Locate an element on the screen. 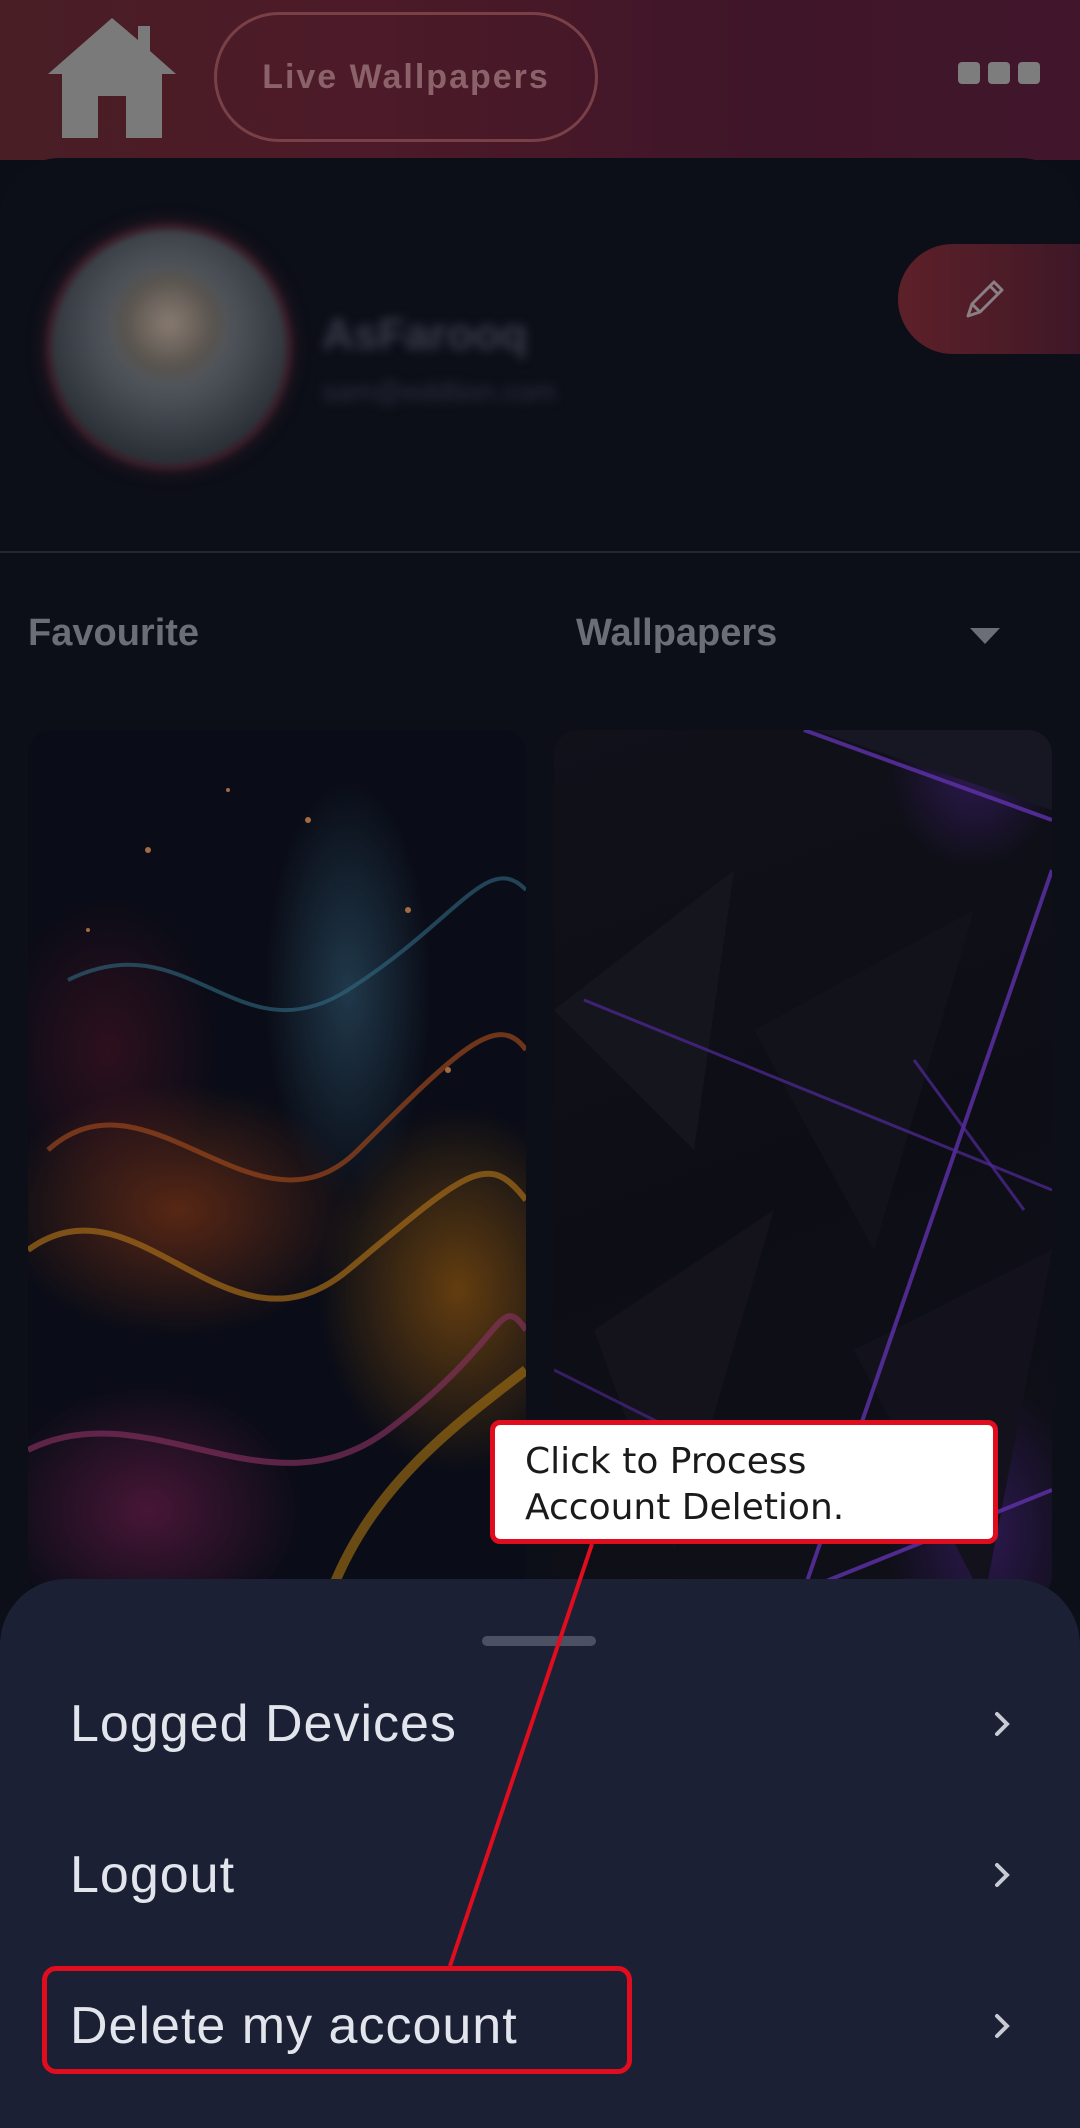  profile-email: sam@eddtion.com is located at coordinates (439, 391).